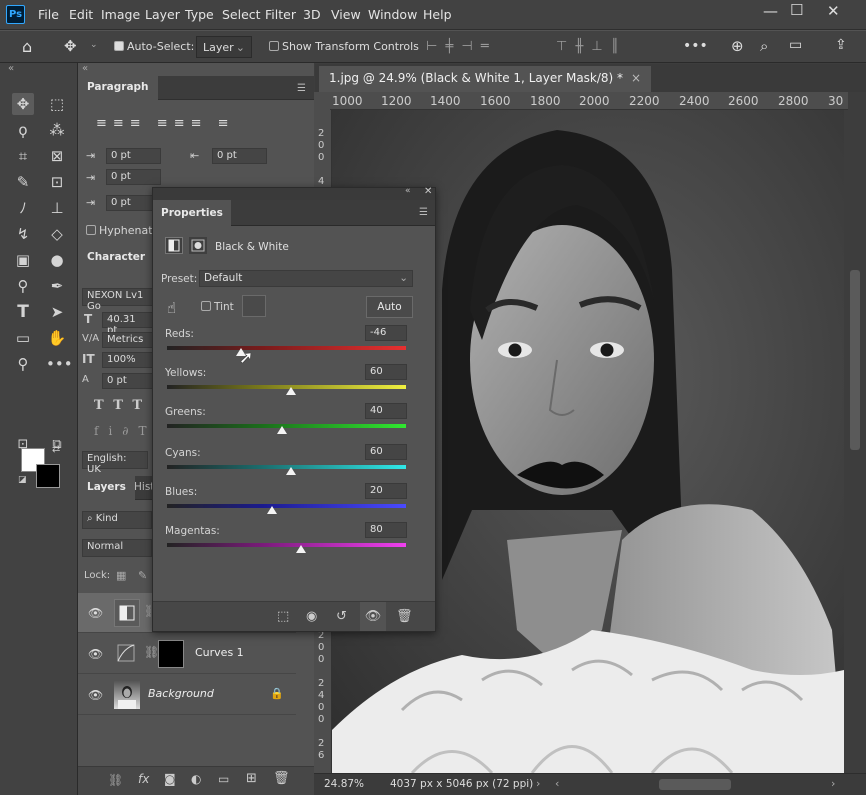  I want to click on hand-tool-icon: ✋, so click(57, 338).